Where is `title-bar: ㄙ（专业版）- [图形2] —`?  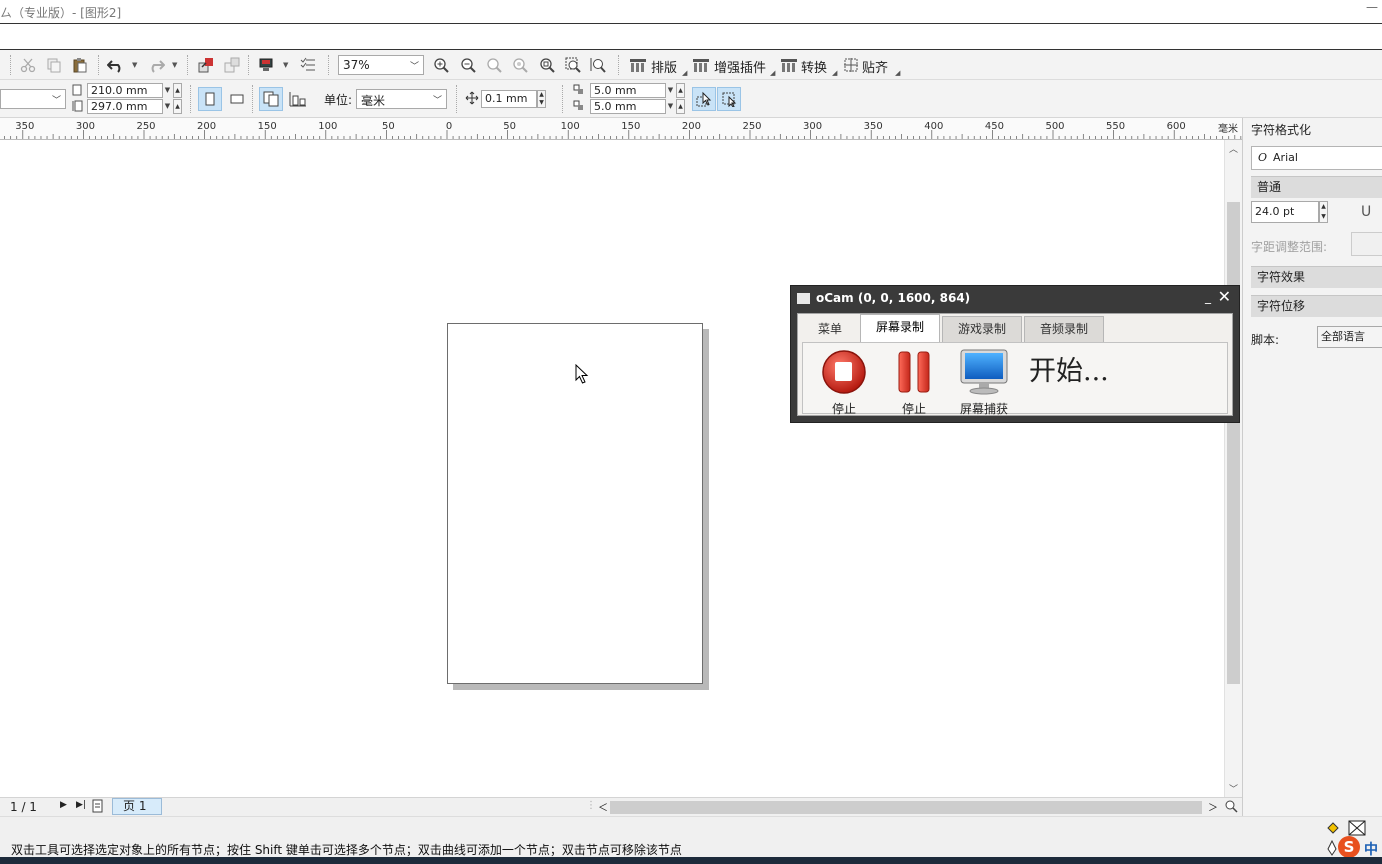
title-bar: ㄙ（专业版）- [图形2] — is located at coordinates (691, 12).